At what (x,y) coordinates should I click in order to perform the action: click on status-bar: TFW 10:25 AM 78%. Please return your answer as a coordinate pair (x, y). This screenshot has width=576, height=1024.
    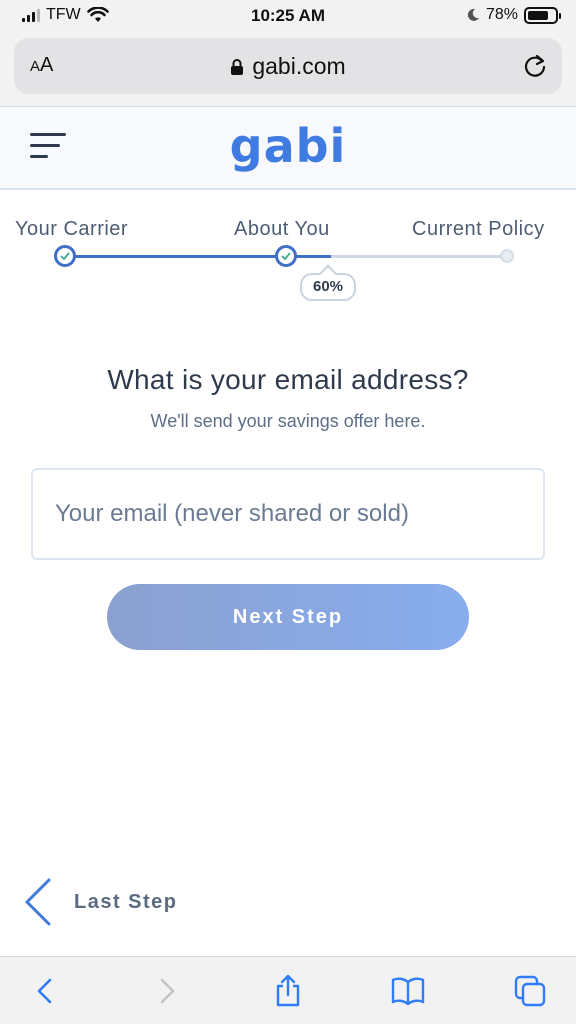
    Looking at the image, I should click on (288, 17).